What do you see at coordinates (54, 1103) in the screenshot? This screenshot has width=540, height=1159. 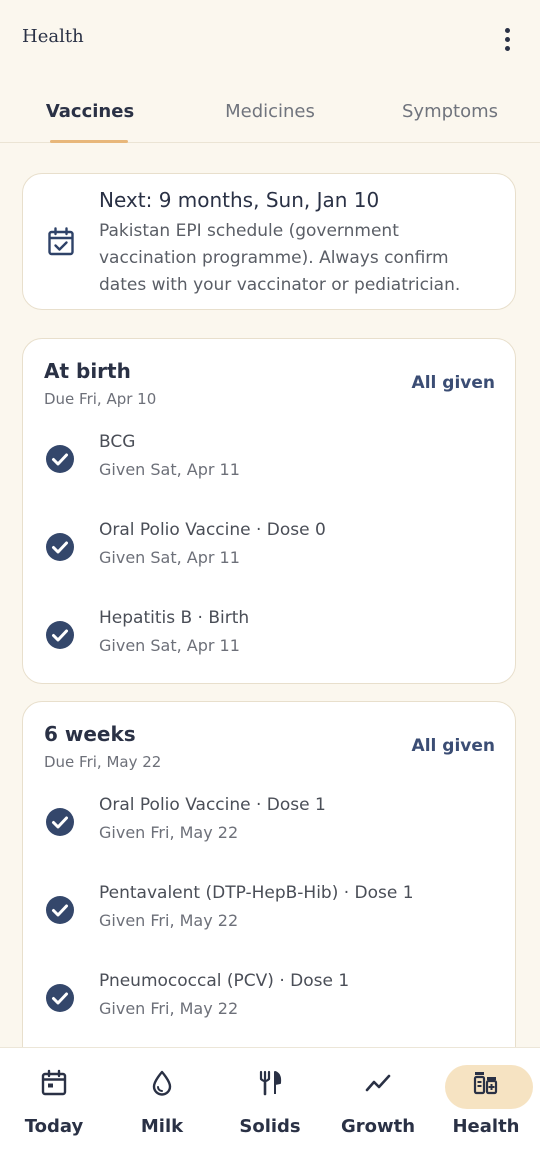 I see `nav-today: Today` at bounding box center [54, 1103].